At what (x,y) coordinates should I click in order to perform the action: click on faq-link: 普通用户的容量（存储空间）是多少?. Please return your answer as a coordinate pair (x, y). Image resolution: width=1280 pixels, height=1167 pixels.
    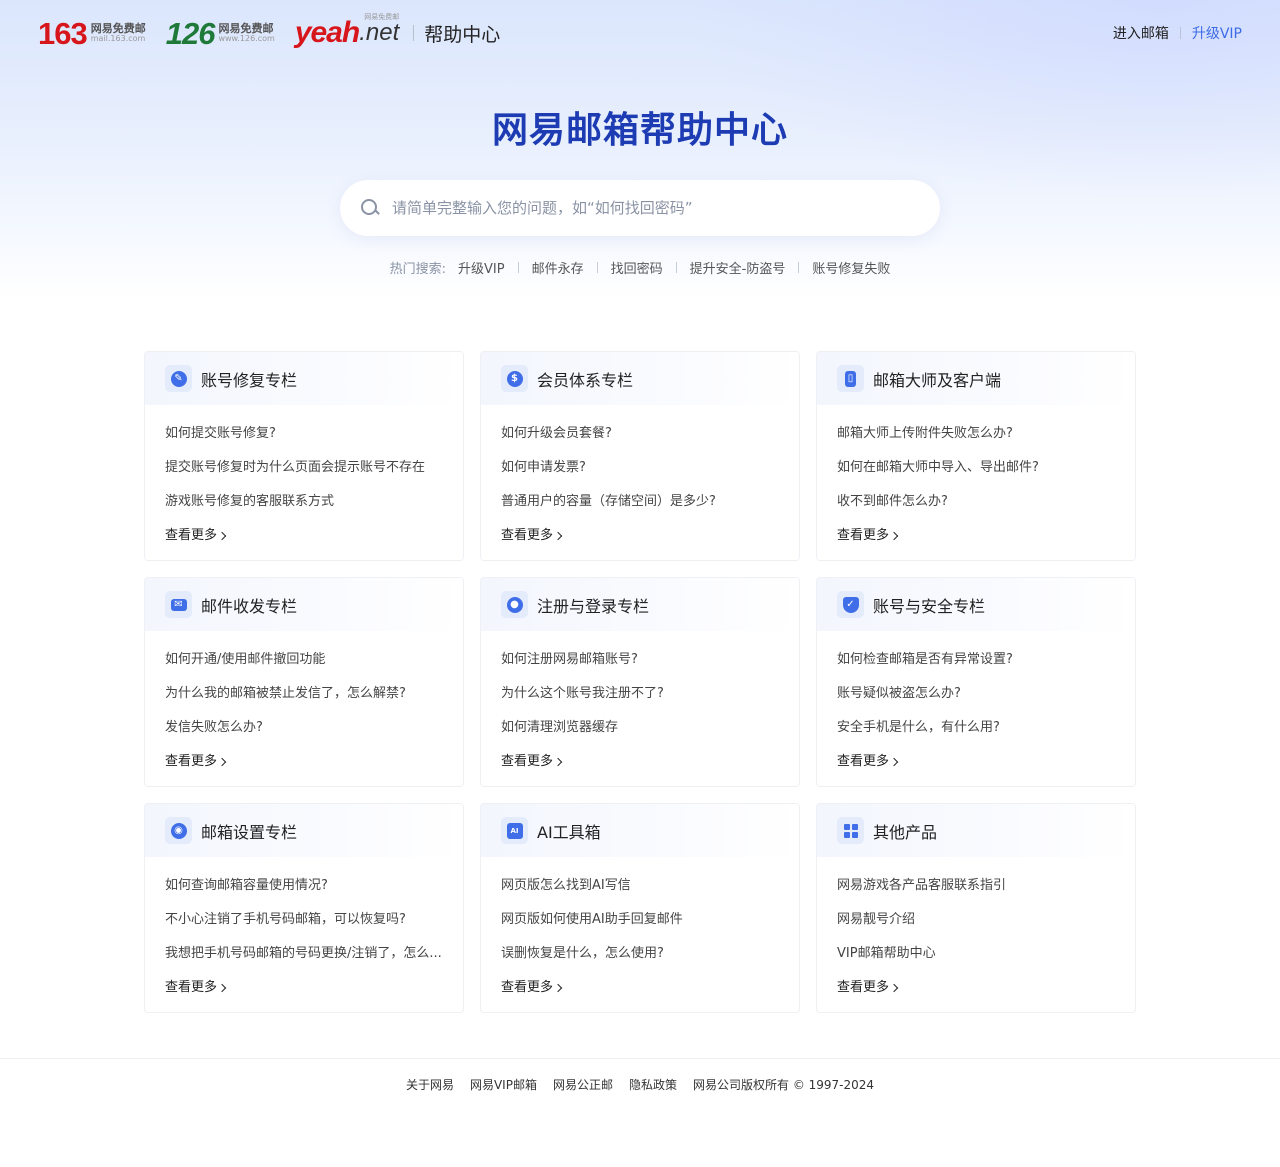
    Looking at the image, I should click on (640, 502).